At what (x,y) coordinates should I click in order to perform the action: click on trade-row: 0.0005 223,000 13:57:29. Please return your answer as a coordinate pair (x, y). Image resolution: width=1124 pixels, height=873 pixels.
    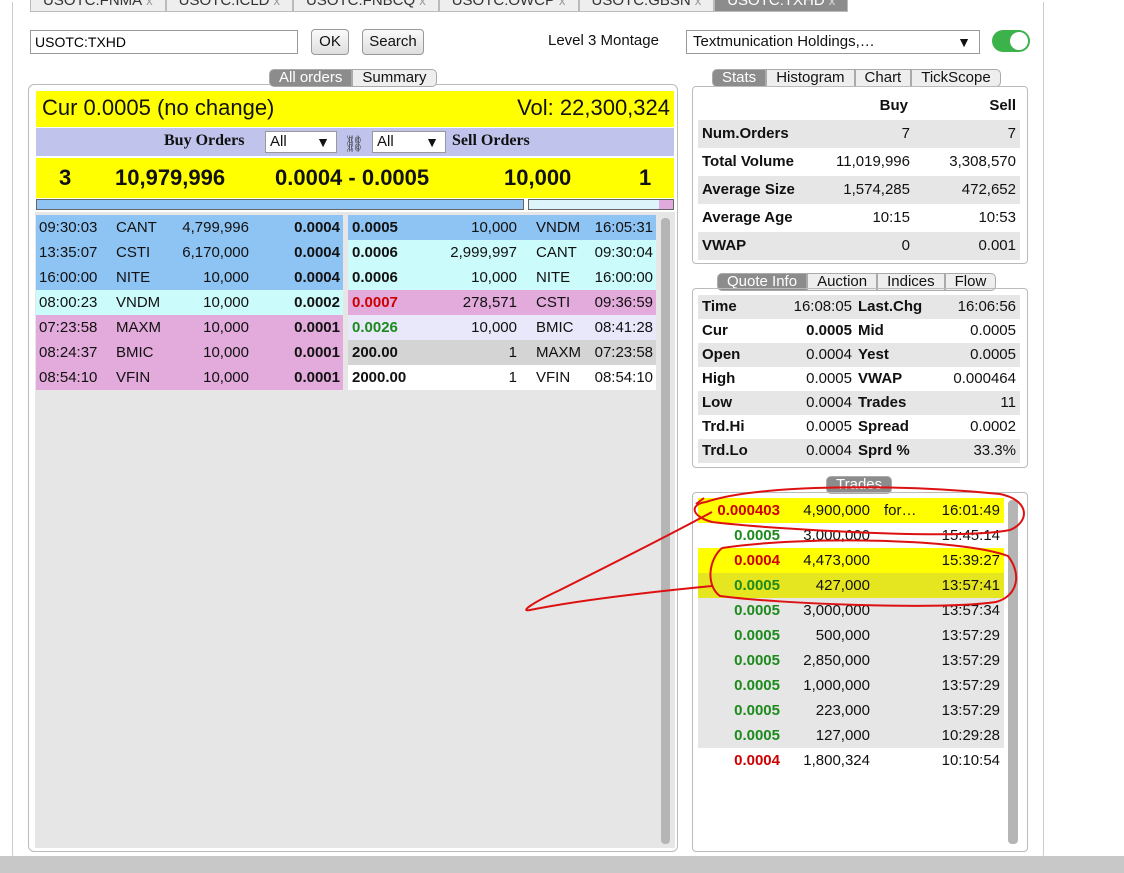
    Looking at the image, I should click on (851, 710).